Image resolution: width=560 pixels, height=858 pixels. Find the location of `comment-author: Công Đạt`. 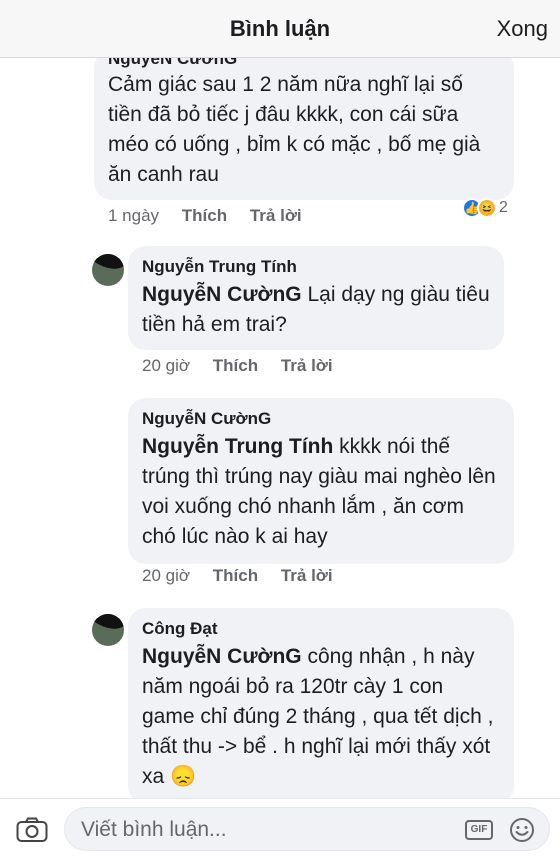

comment-author: Công Đạt is located at coordinates (321, 629).